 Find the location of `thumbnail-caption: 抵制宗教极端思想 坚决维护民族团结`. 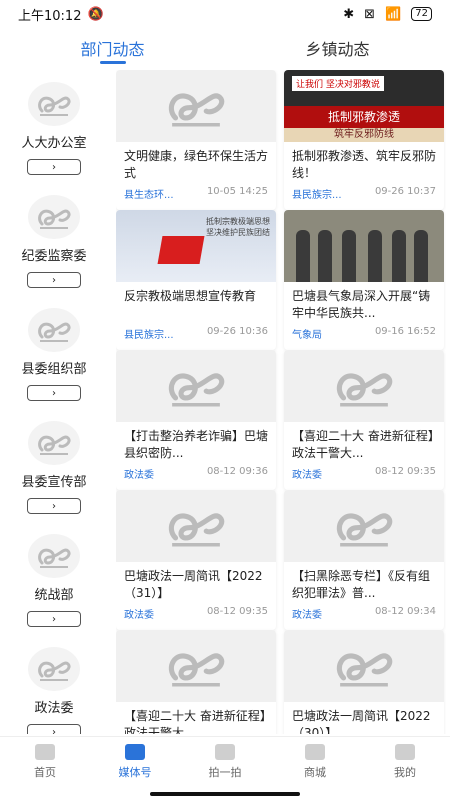

thumbnail-caption: 抵制宗教极端思想 坚决维护民族团结 is located at coordinates (238, 227).